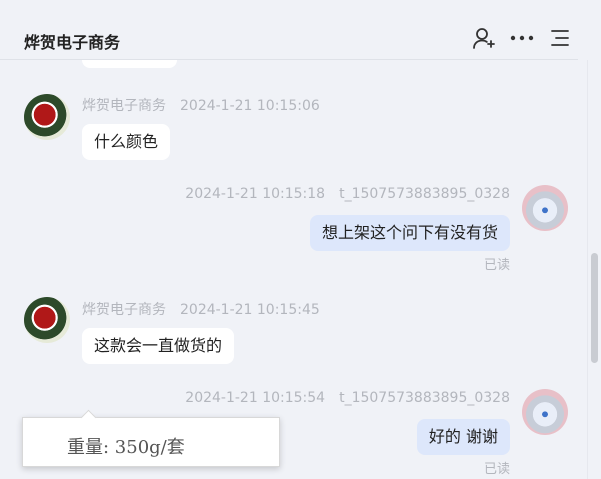  Describe the element at coordinates (255, 398) in the screenshot. I see `message-time: 2024-1-21 10:15:54` at that location.